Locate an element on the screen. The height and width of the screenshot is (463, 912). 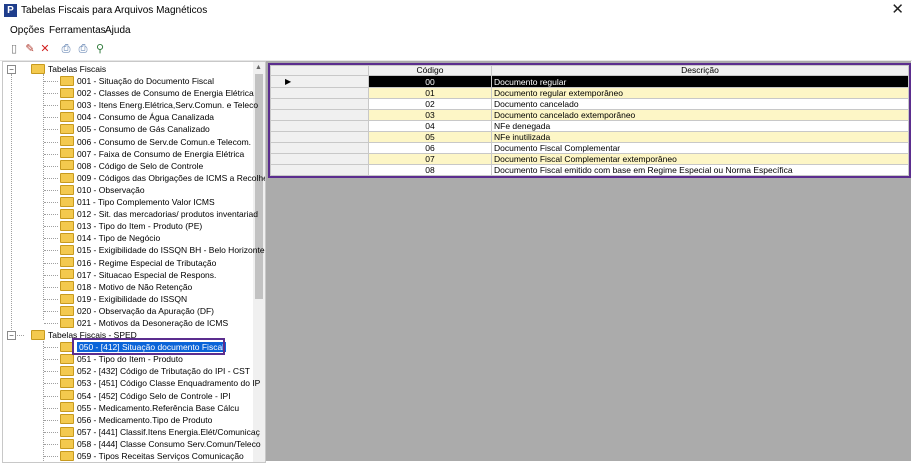
table-row: 04 NFe denegada is located at coordinates (589, 126).